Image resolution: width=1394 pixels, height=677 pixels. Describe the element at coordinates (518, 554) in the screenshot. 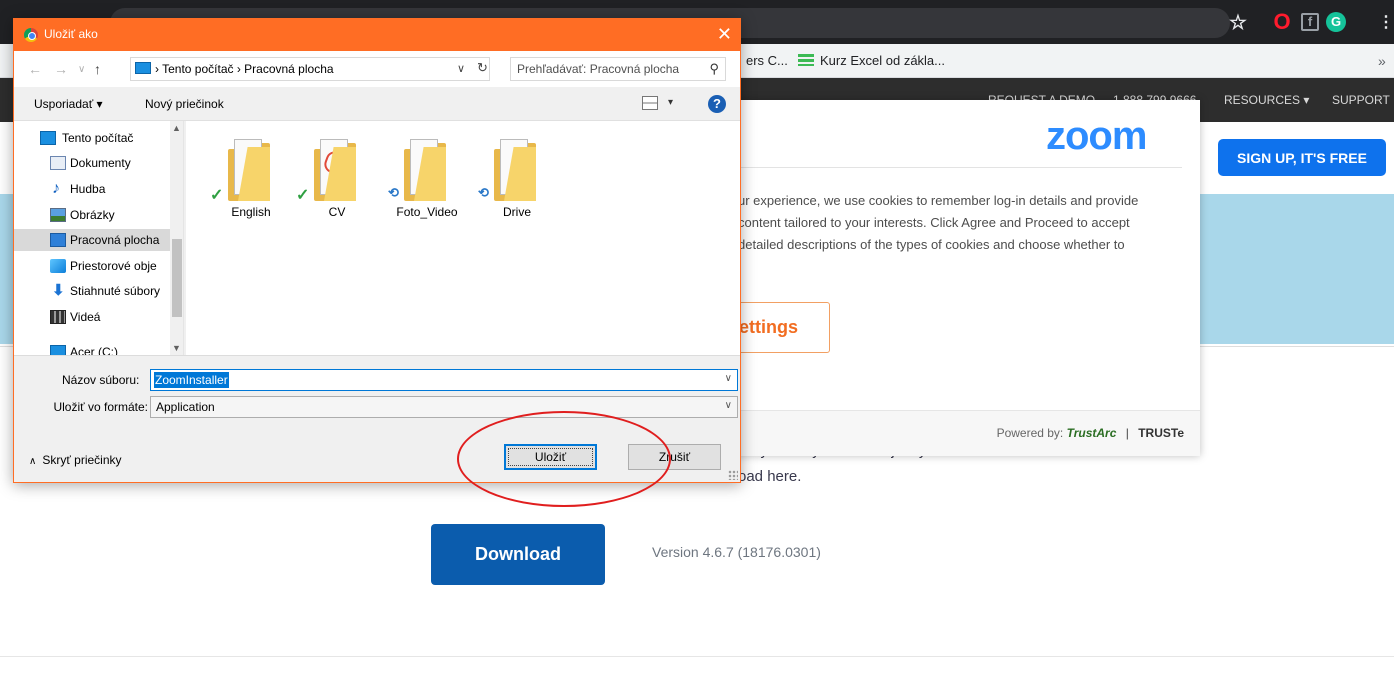

I see `download-button: Download` at that location.